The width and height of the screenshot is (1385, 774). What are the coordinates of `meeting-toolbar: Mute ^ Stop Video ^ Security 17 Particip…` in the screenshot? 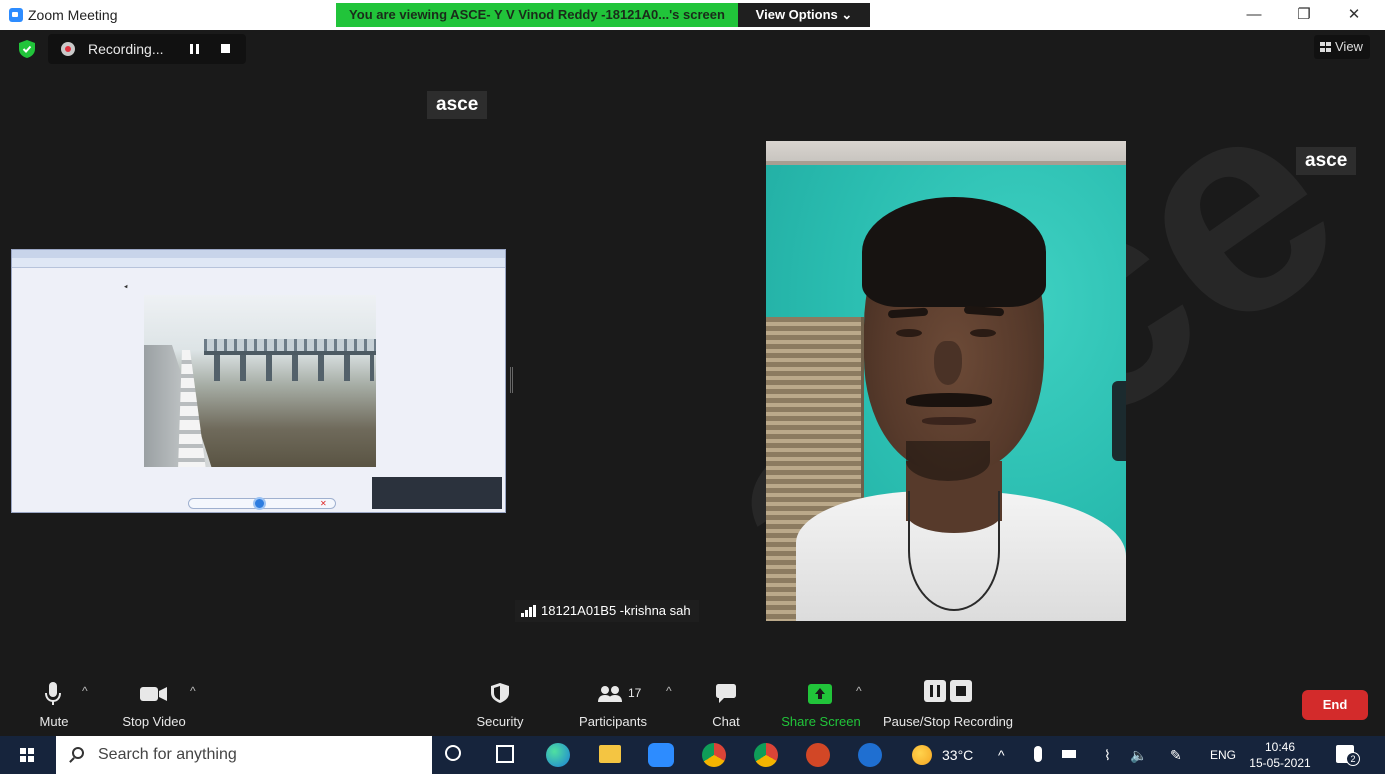 It's located at (692, 704).